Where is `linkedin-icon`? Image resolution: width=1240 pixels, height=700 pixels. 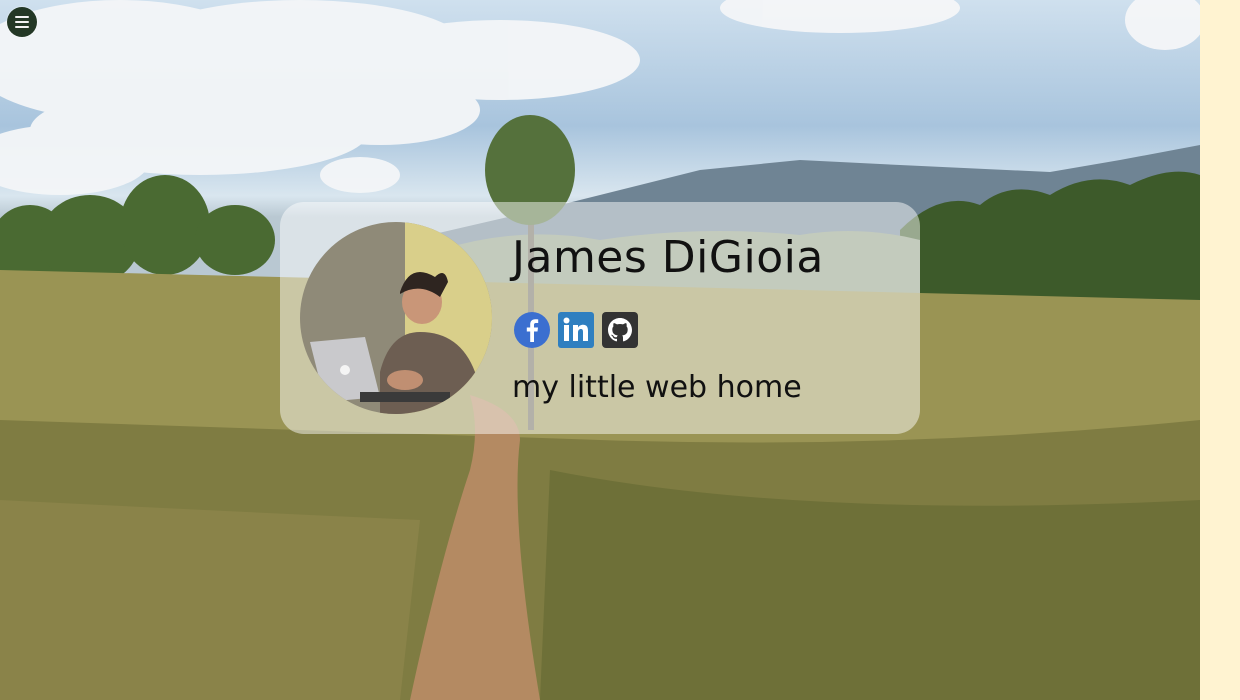
linkedin-icon is located at coordinates (576, 330).